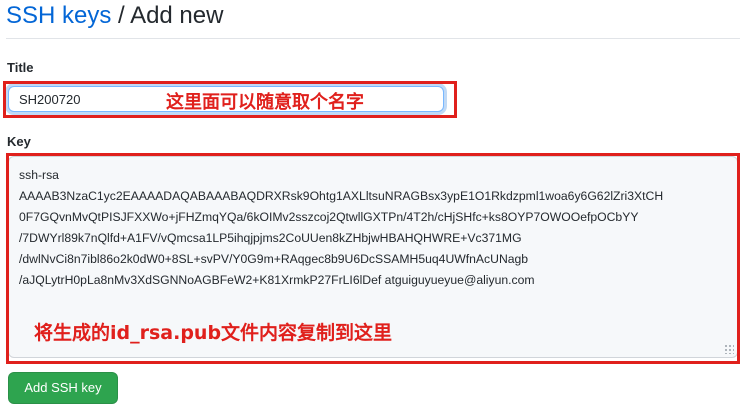 The height and width of the screenshot is (405, 744). I want to click on title-label: Title, so click(20, 67).